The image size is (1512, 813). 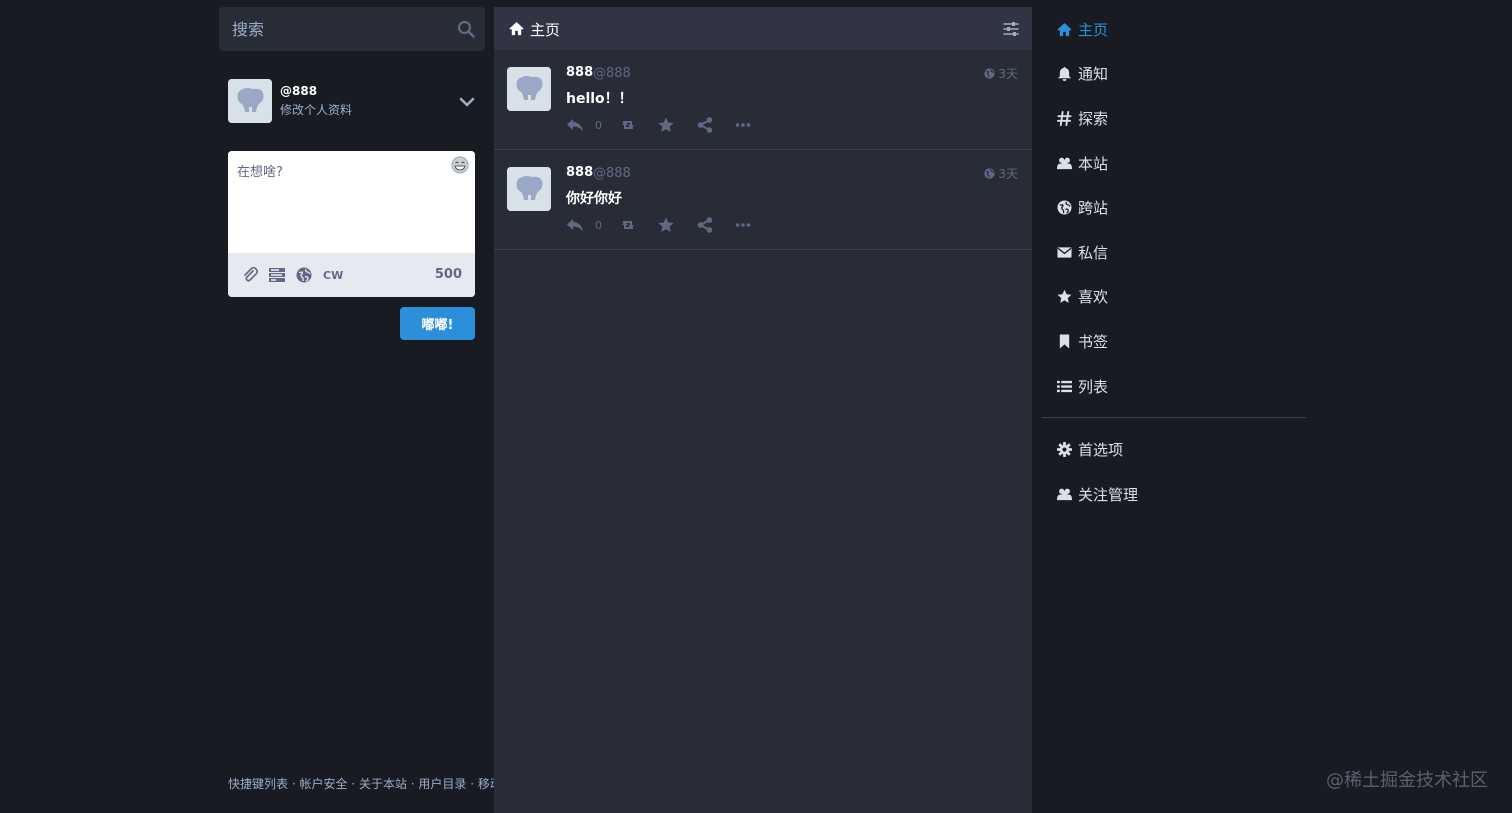 What do you see at coordinates (1174, 163) in the screenshot?
I see `nav-item: 本站` at bounding box center [1174, 163].